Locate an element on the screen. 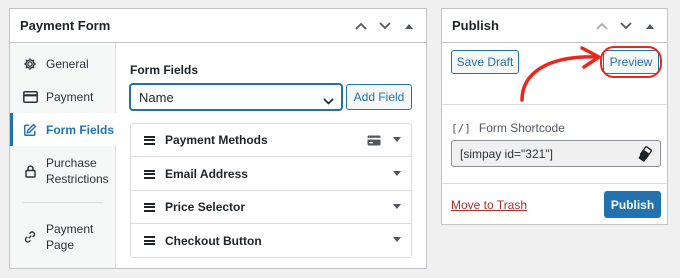 The width and height of the screenshot is (680, 278). publish-header: Publish is located at coordinates (554, 26).